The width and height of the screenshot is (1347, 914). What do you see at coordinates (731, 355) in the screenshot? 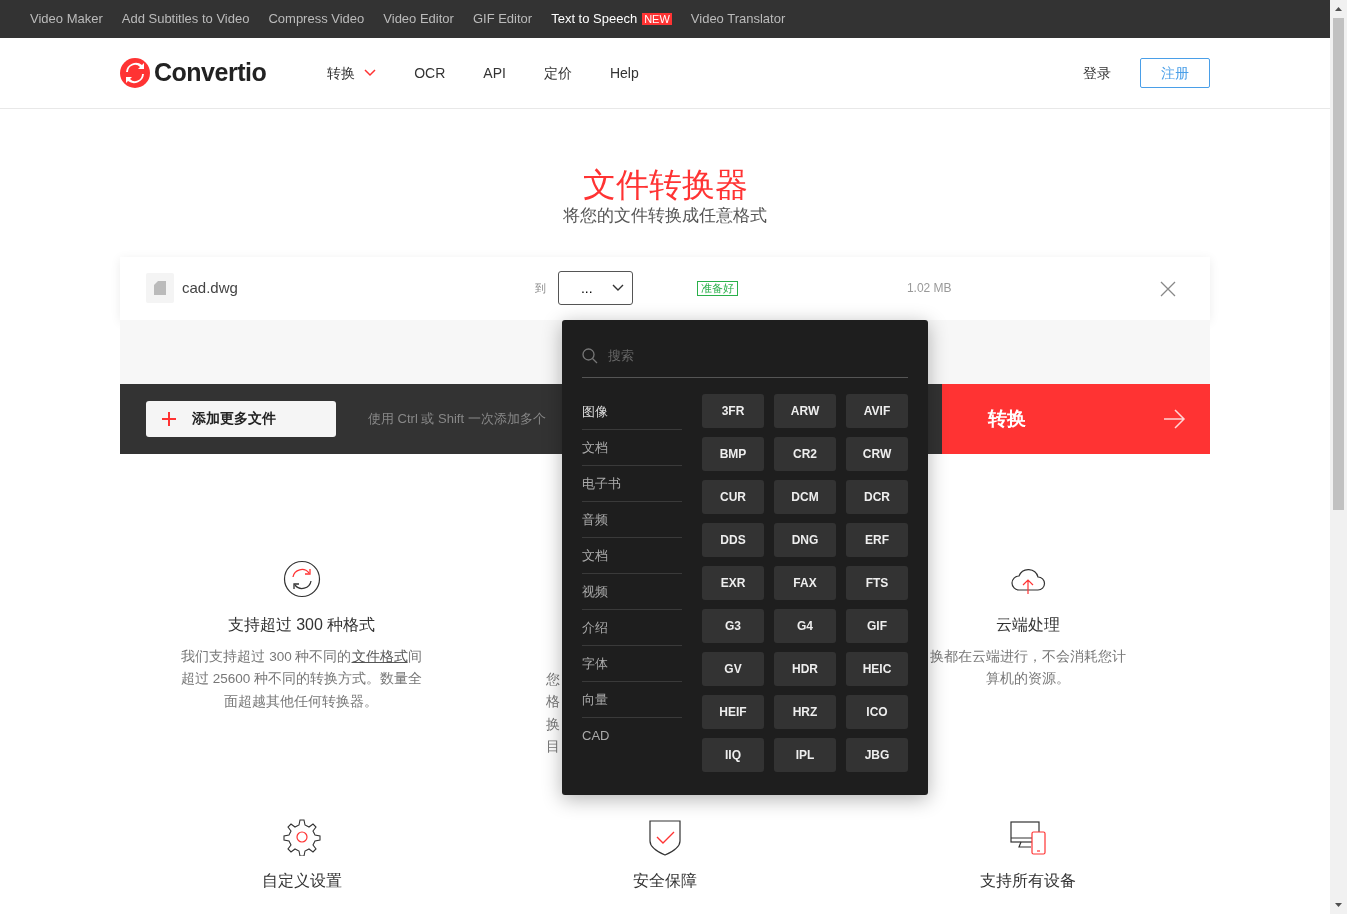
I see `search-field: 搜索` at bounding box center [731, 355].